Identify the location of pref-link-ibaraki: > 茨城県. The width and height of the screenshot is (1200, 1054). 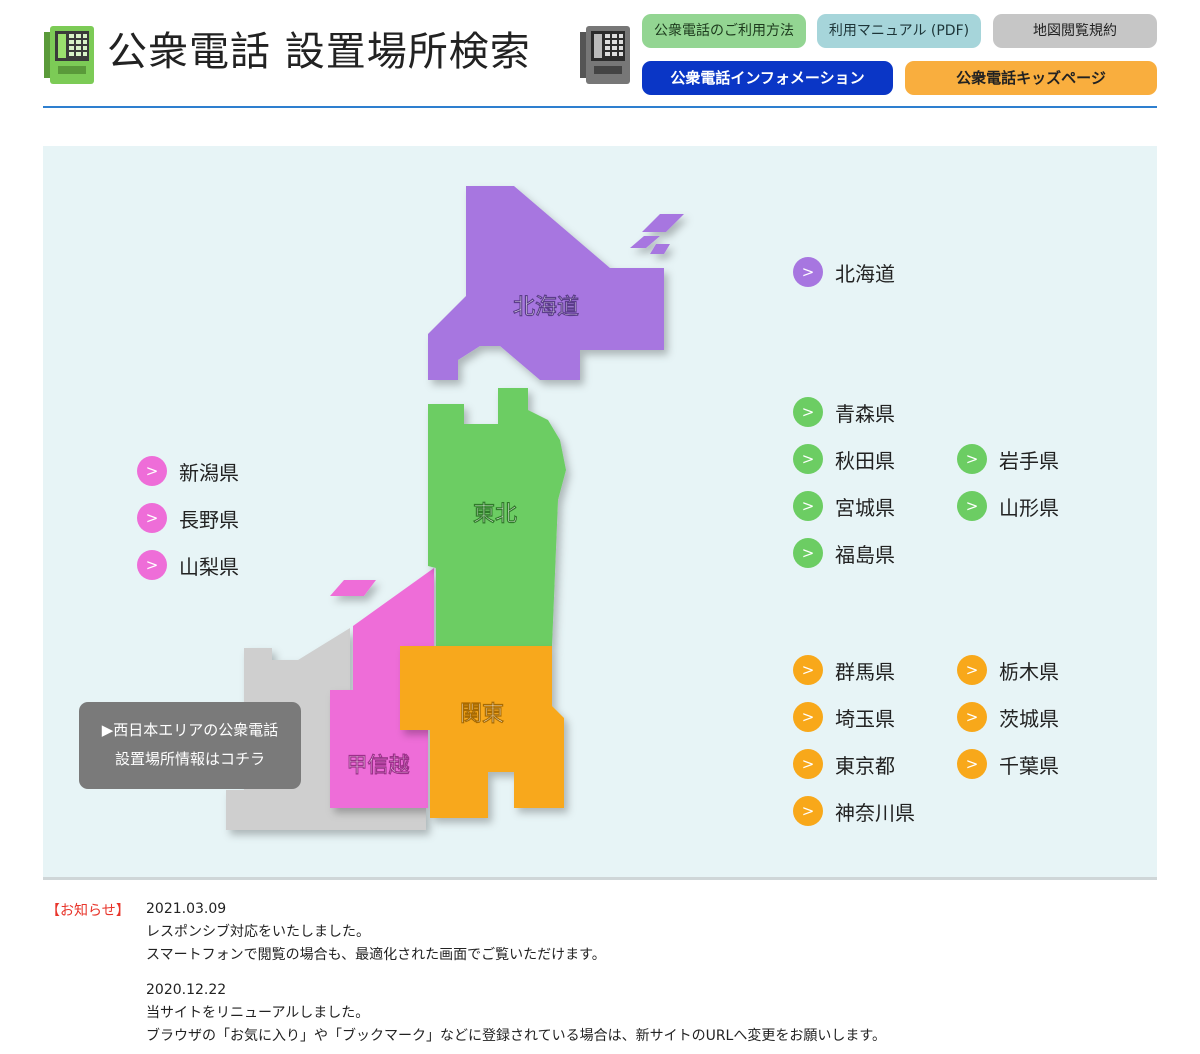
(1008, 717).